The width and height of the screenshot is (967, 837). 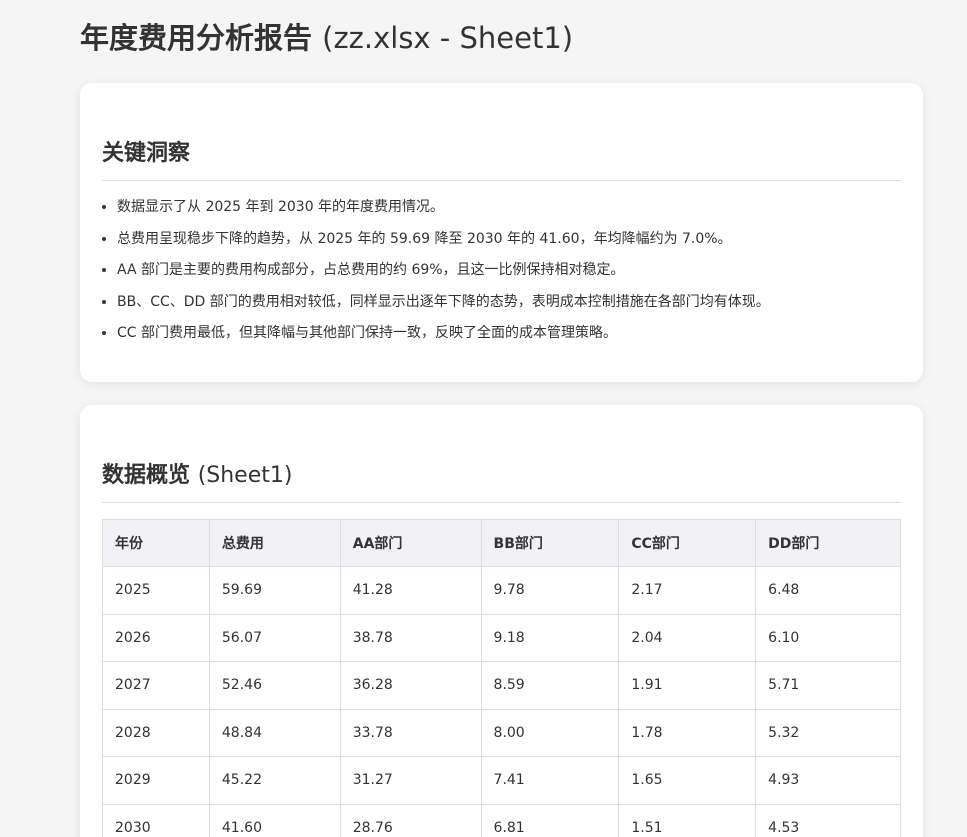 I want to click on column-header-dd: DD部门, so click(x=828, y=543).